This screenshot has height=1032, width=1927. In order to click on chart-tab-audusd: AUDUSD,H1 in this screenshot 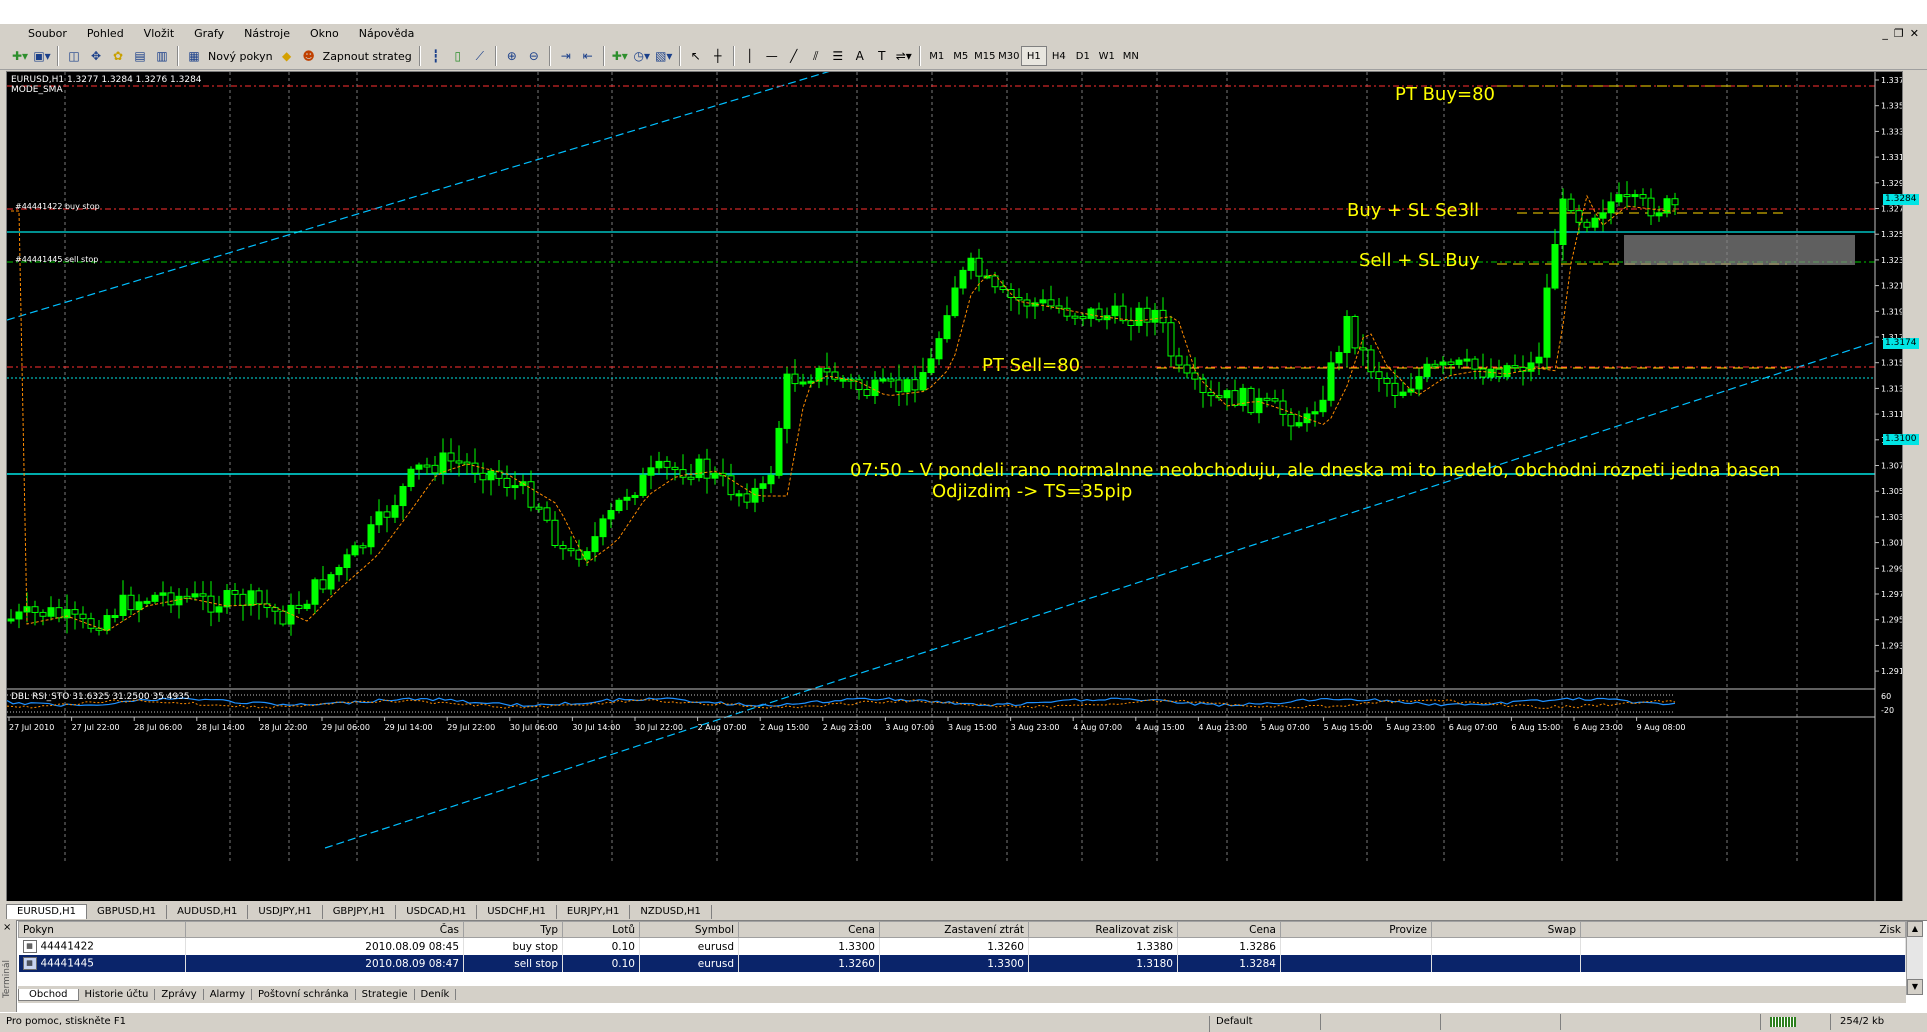, I will do `click(208, 912)`.